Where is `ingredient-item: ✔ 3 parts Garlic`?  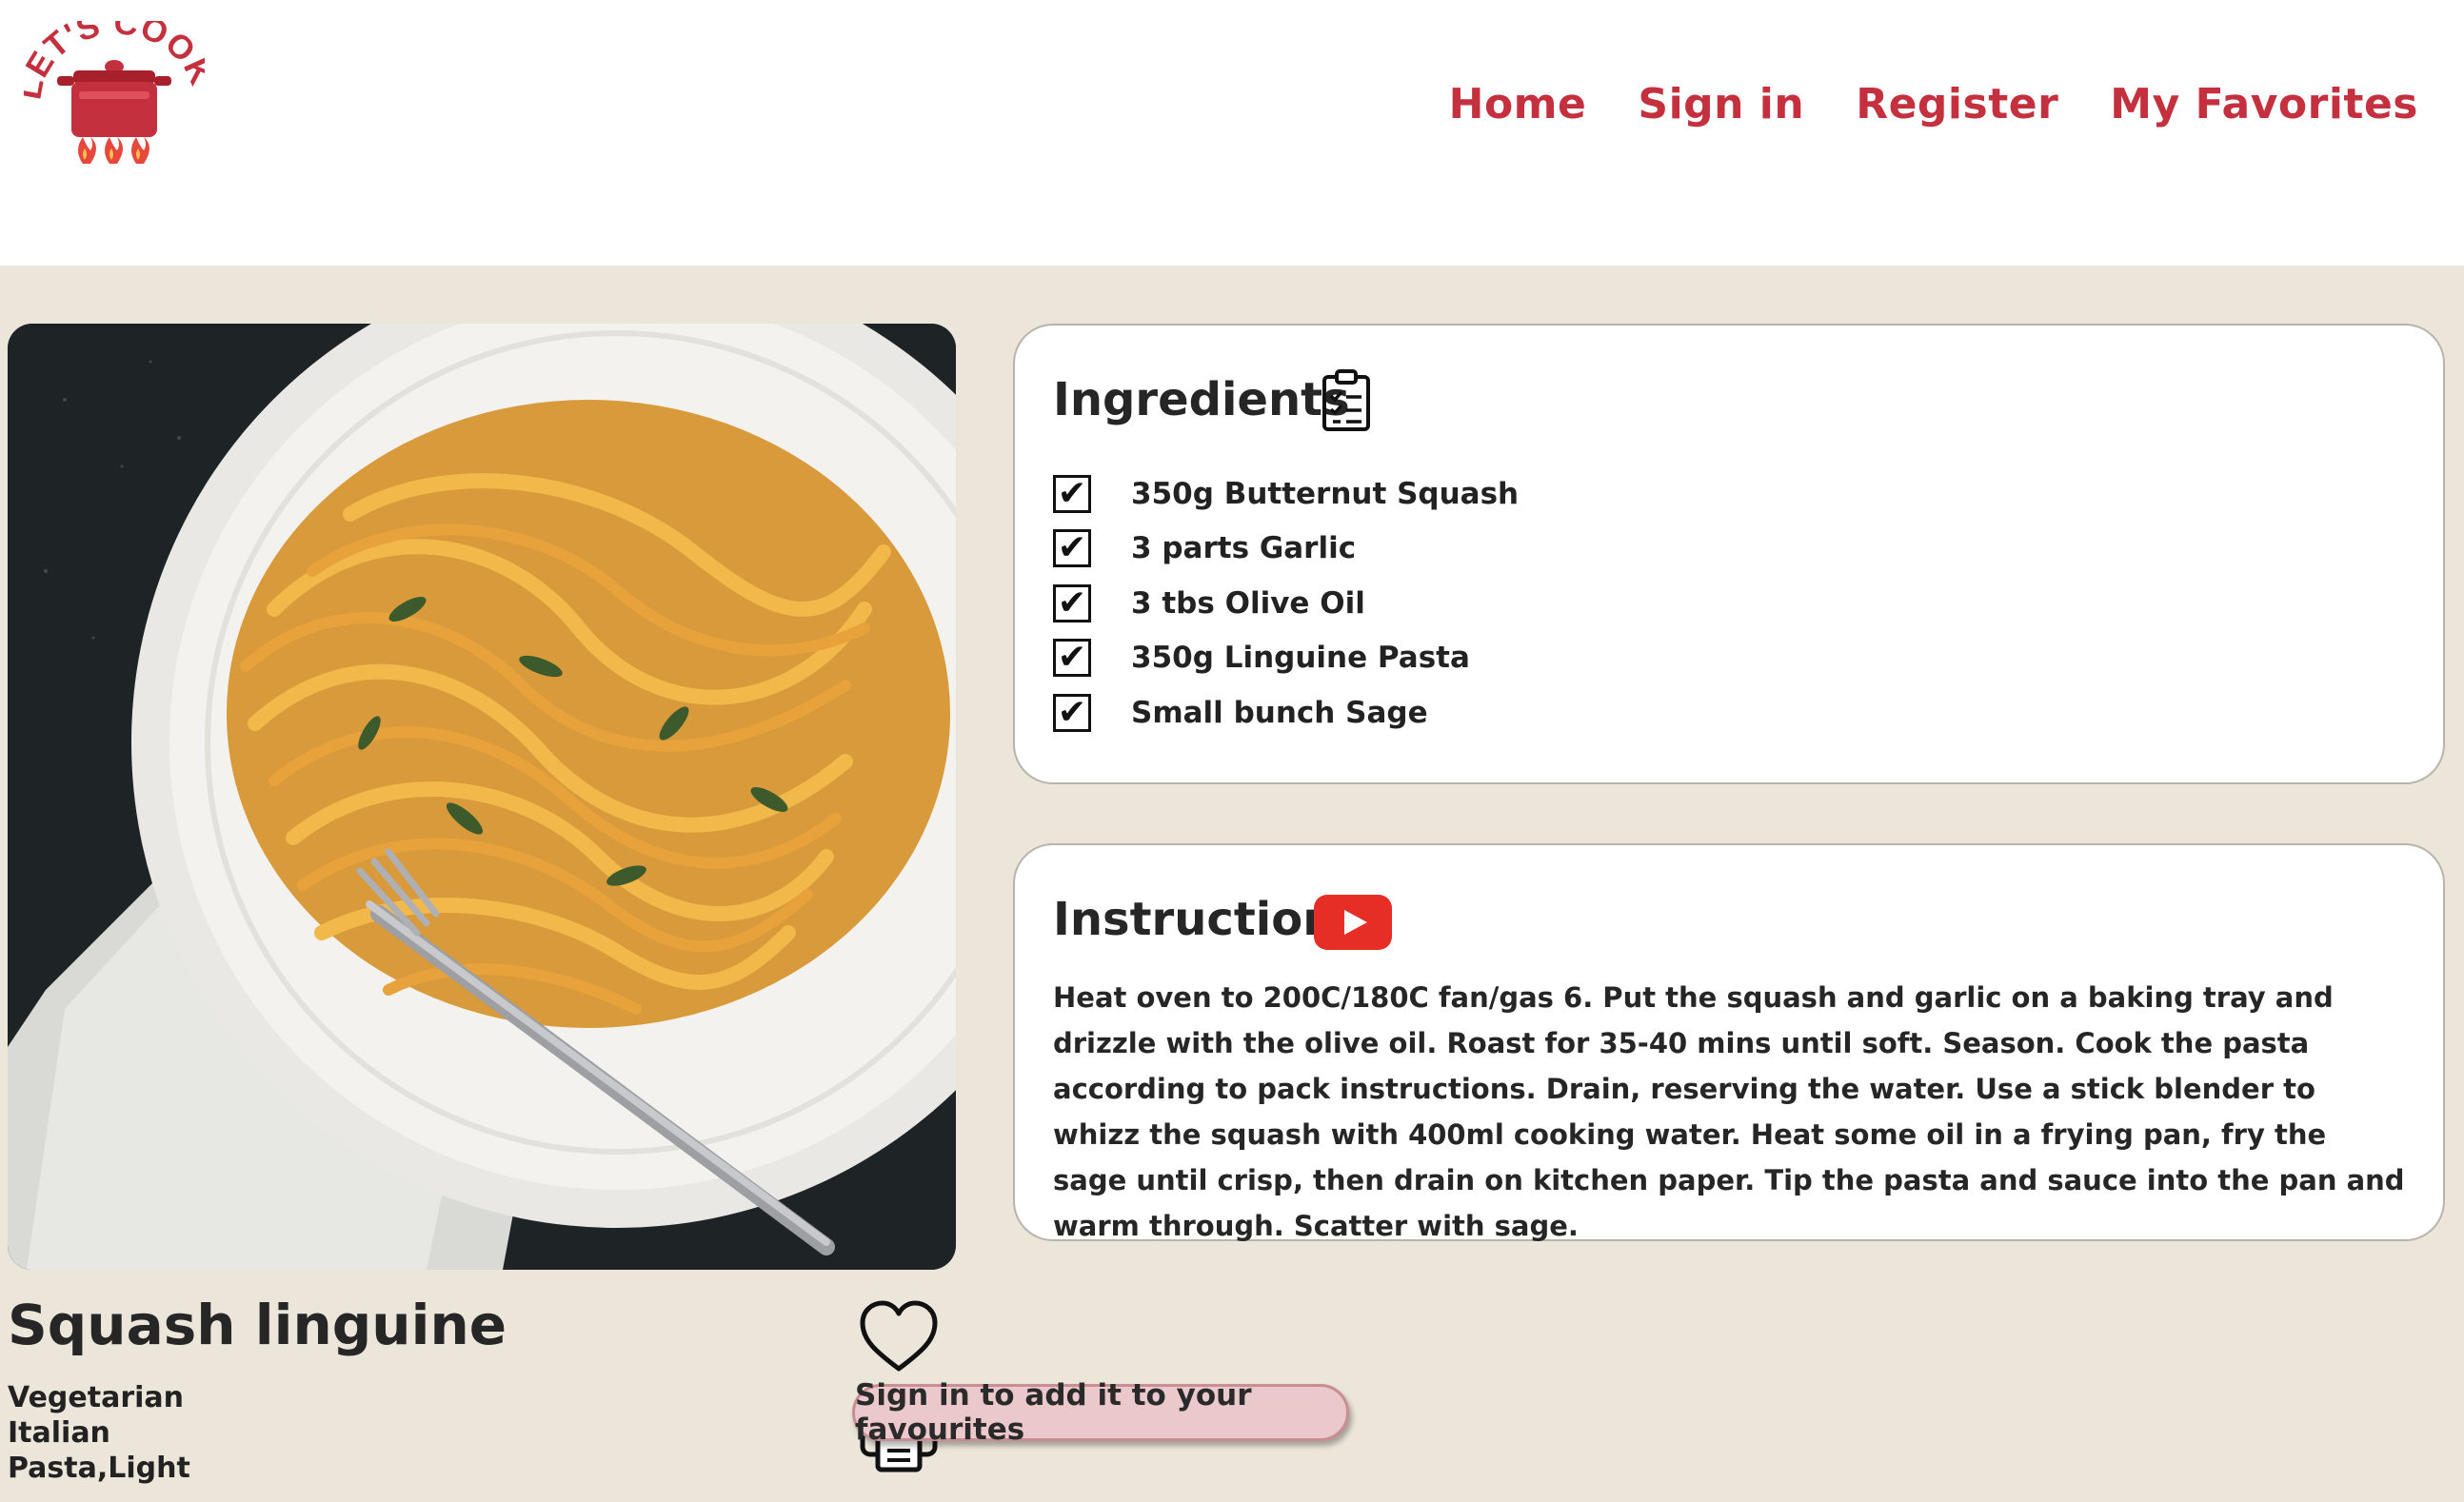 ingredient-item: ✔ 3 parts Garlic is located at coordinates (1286, 549).